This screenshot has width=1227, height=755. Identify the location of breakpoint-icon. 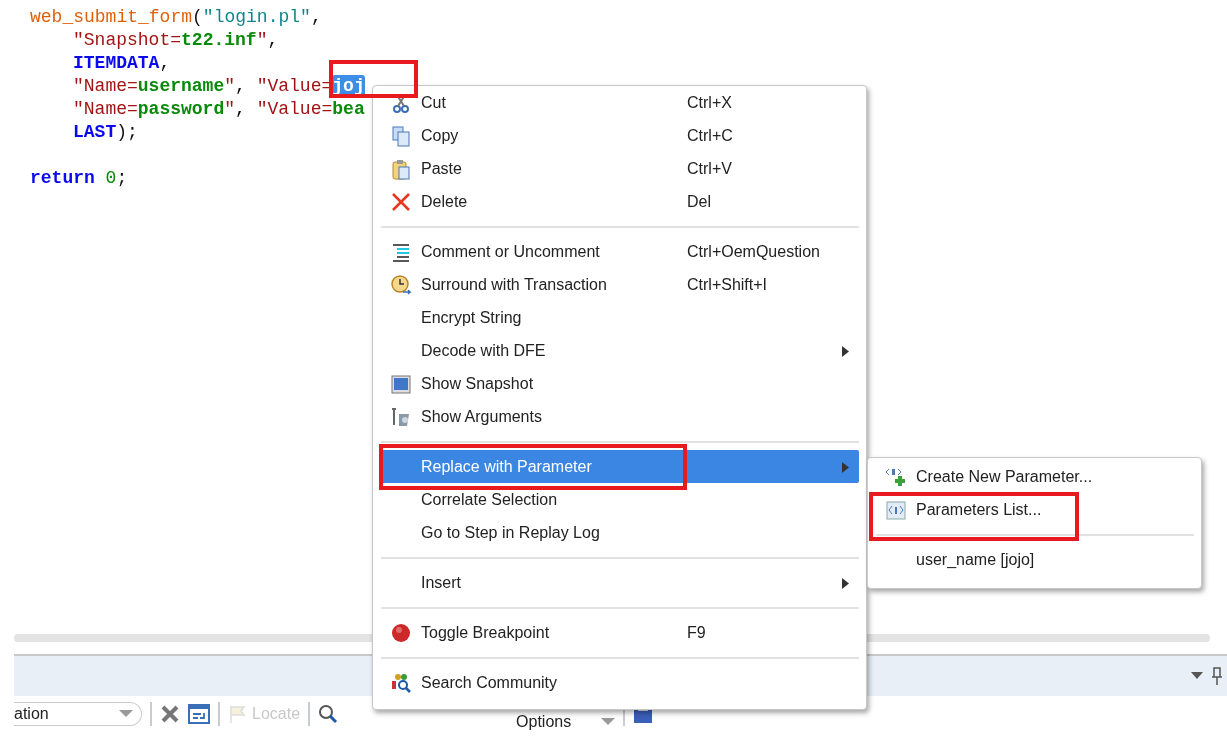
(400, 632).